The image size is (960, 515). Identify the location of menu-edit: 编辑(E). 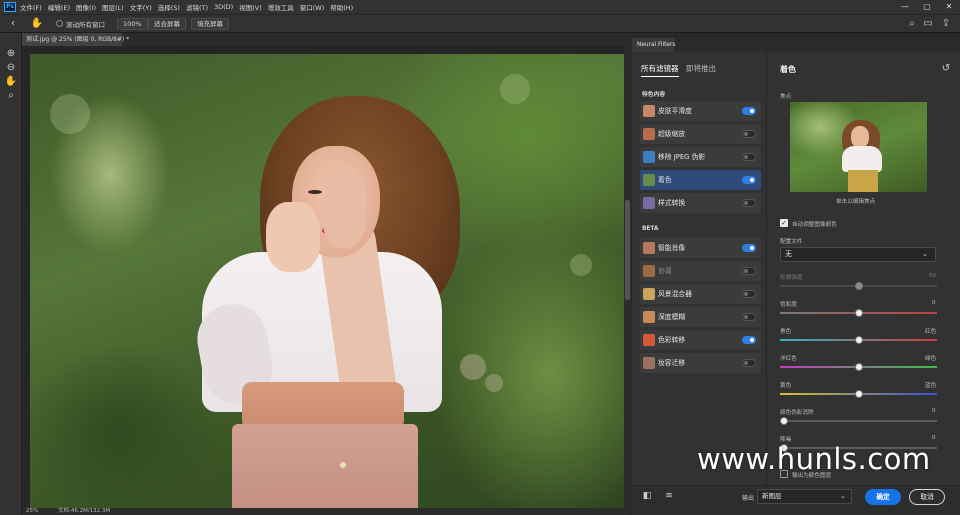
(59, 7).